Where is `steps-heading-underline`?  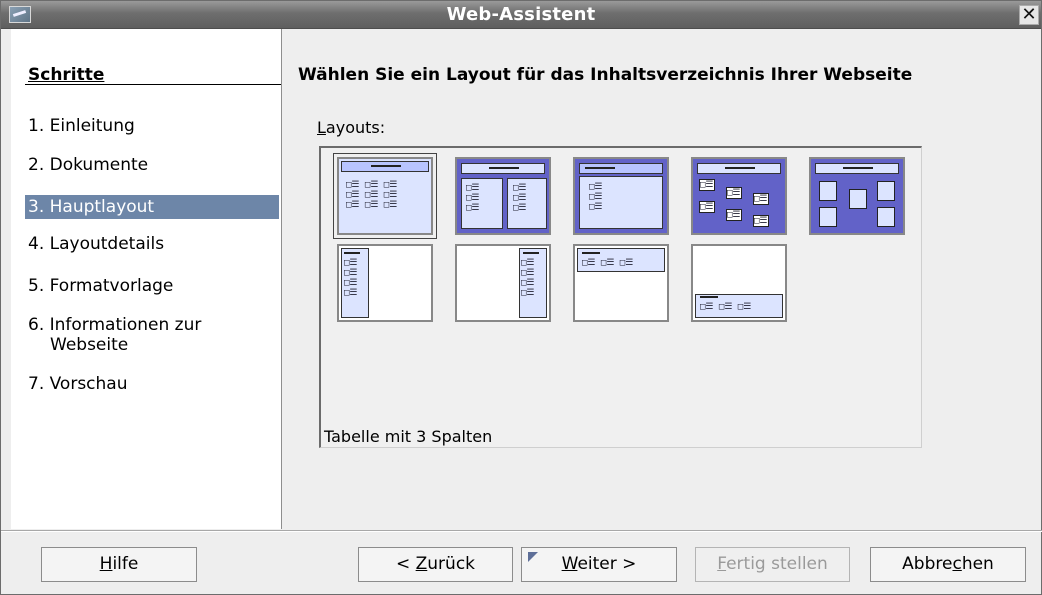
steps-heading-underline is located at coordinates (153, 84).